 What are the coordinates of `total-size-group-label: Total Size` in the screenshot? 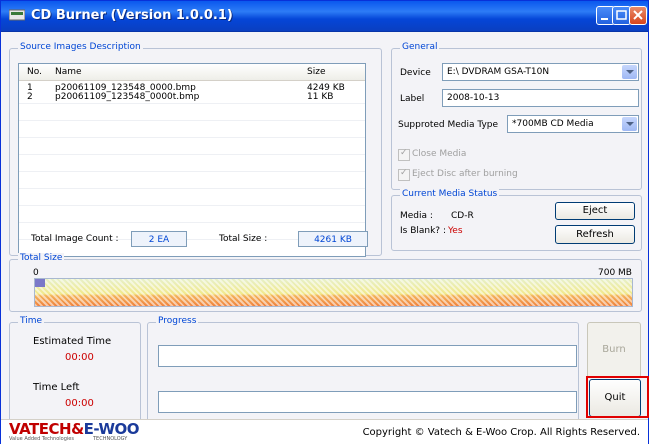 It's located at (41, 258).